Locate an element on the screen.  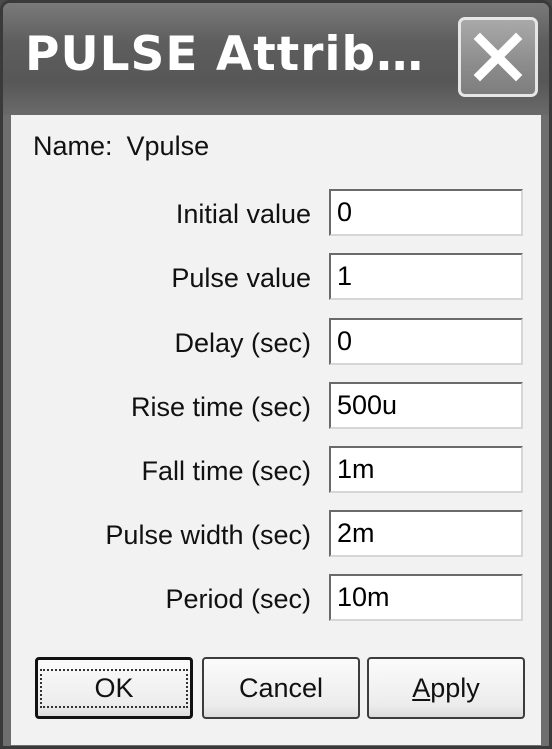
ok-button-label: OK is located at coordinates (114, 688).